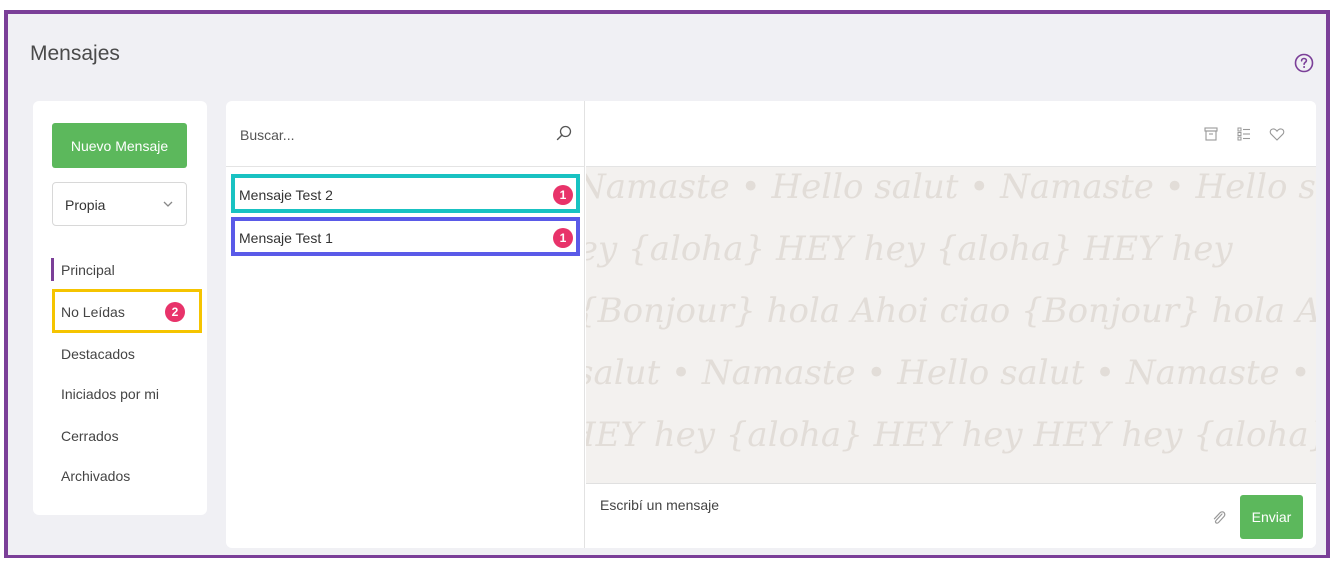 This screenshot has height=562, width=1338. Describe the element at coordinates (1304, 63) in the screenshot. I see `help-icon` at that location.